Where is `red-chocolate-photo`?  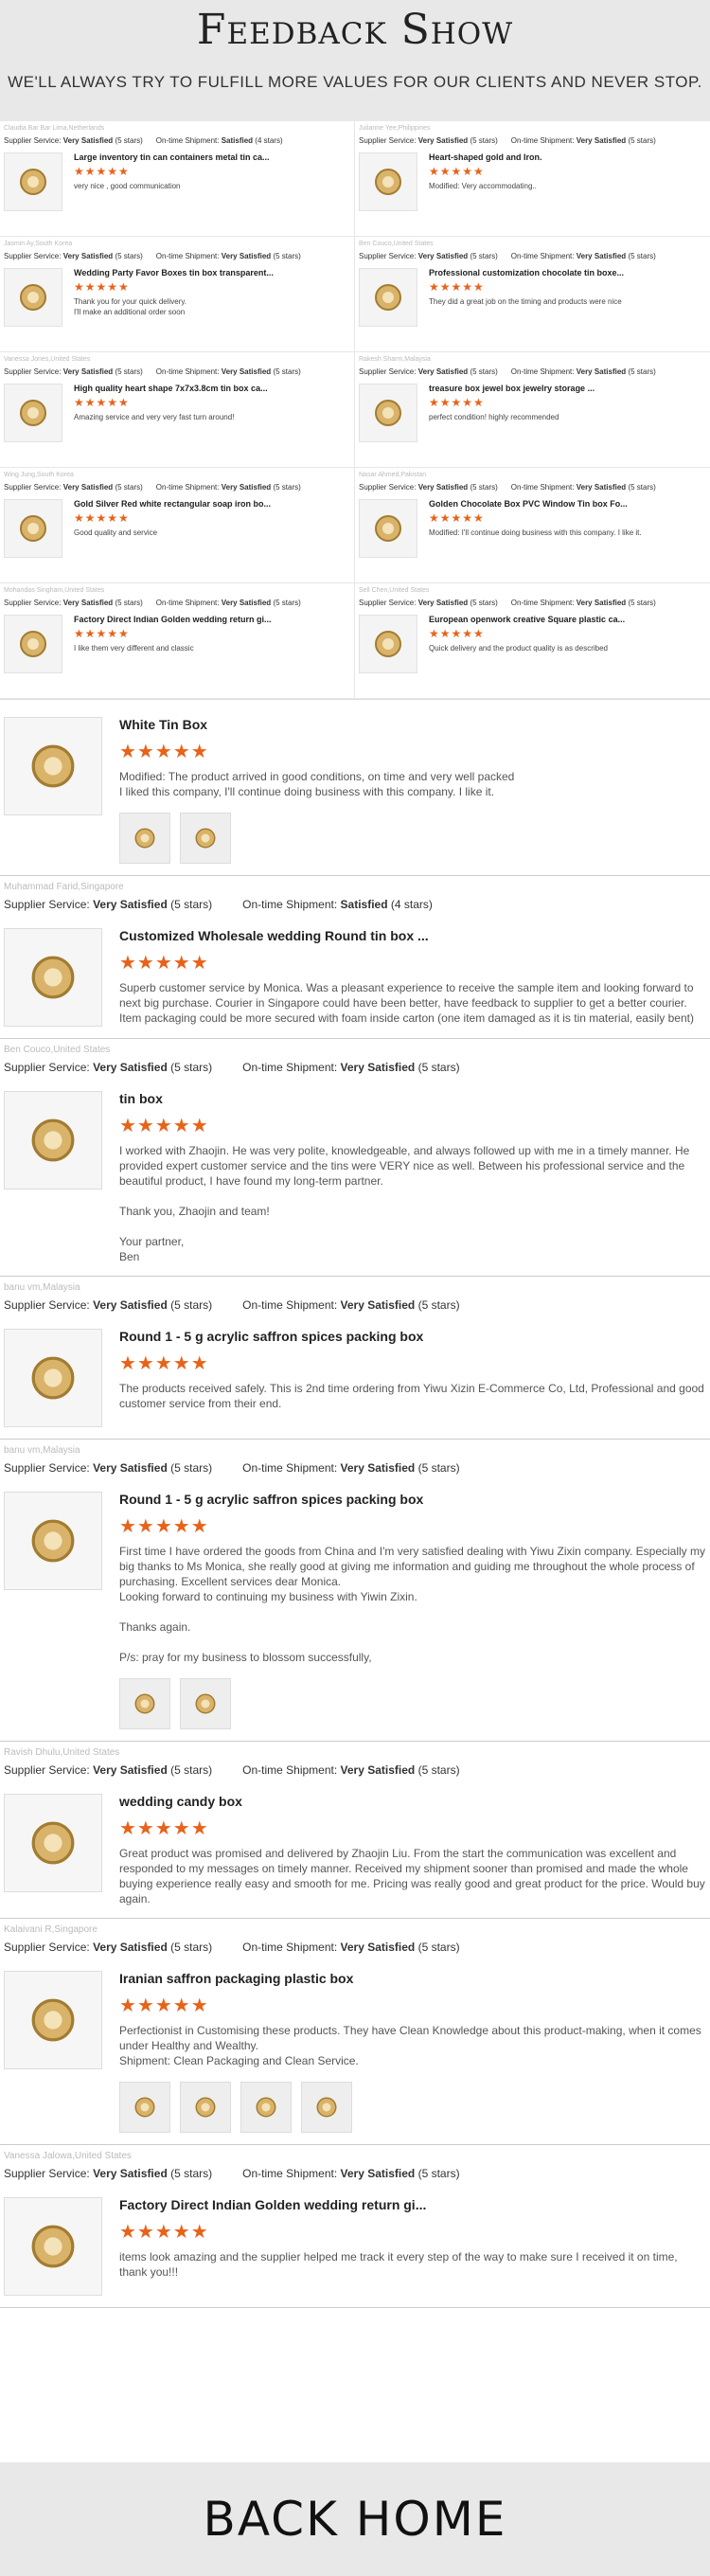 red-chocolate-photo is located at coordinates (205, 838).